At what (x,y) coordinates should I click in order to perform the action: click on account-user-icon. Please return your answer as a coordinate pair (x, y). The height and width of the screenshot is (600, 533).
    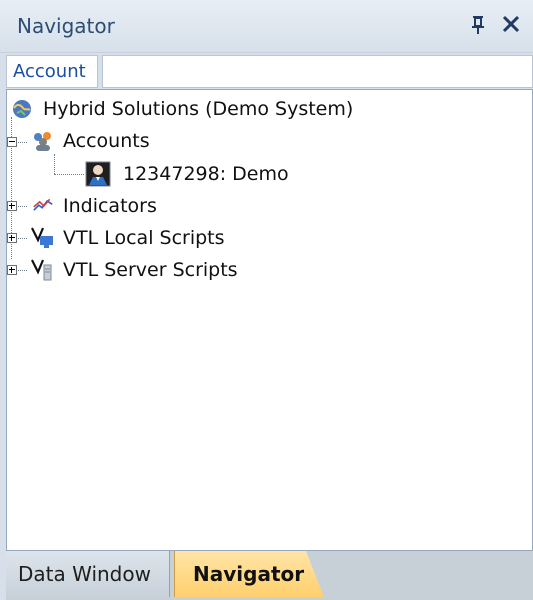
    Looking at the image, I should click on (98, 174).